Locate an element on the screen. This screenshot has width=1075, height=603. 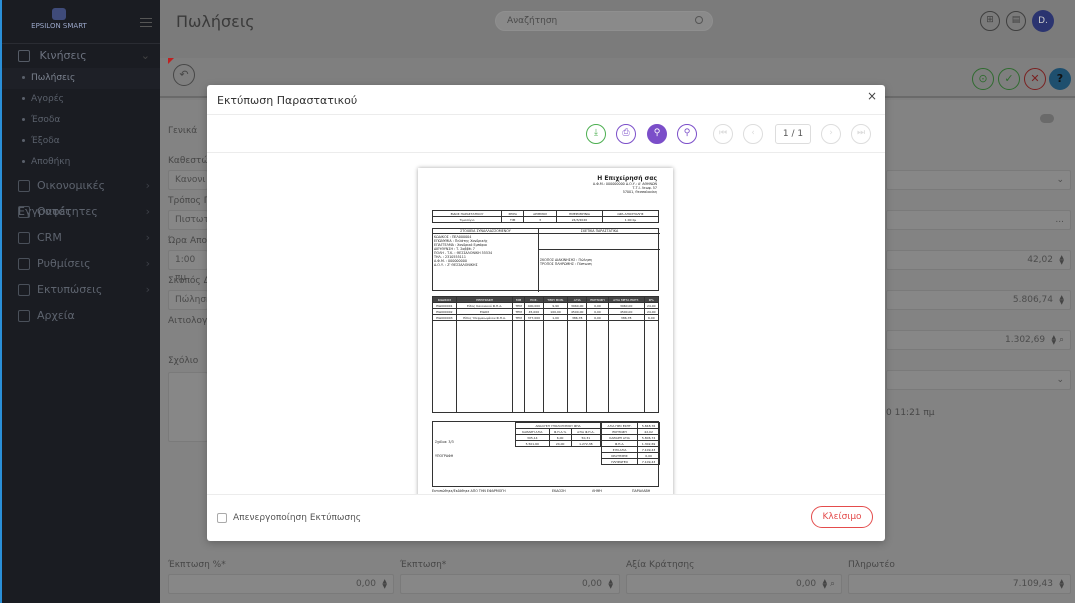
page-indicator: 1 / 1 is located at coordinates (793, 134).